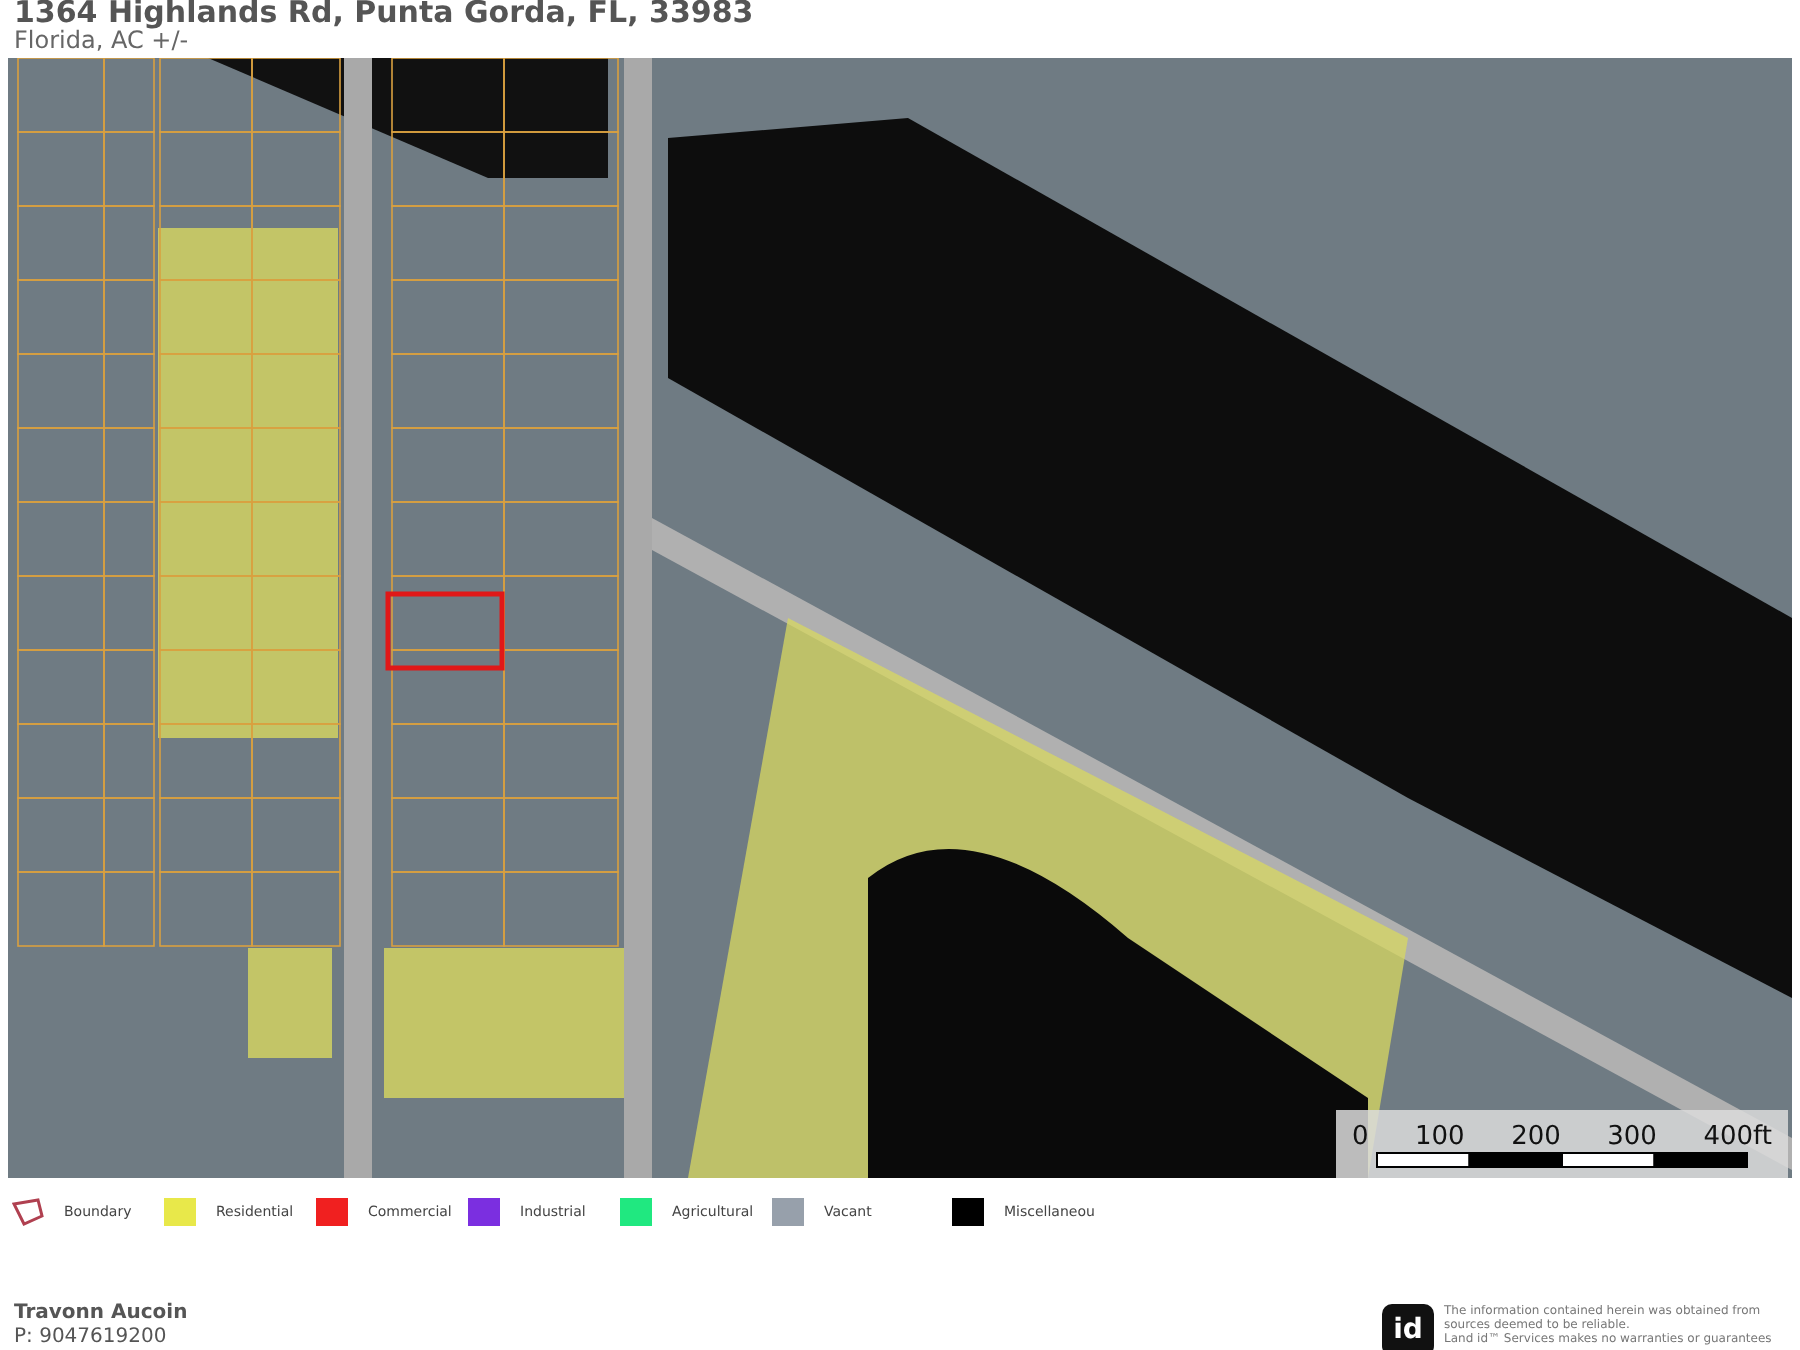 The width and height of the screenshot is (1800, 1350). I want to click on property-location: Florida, AC +/-, so click(101, 41).